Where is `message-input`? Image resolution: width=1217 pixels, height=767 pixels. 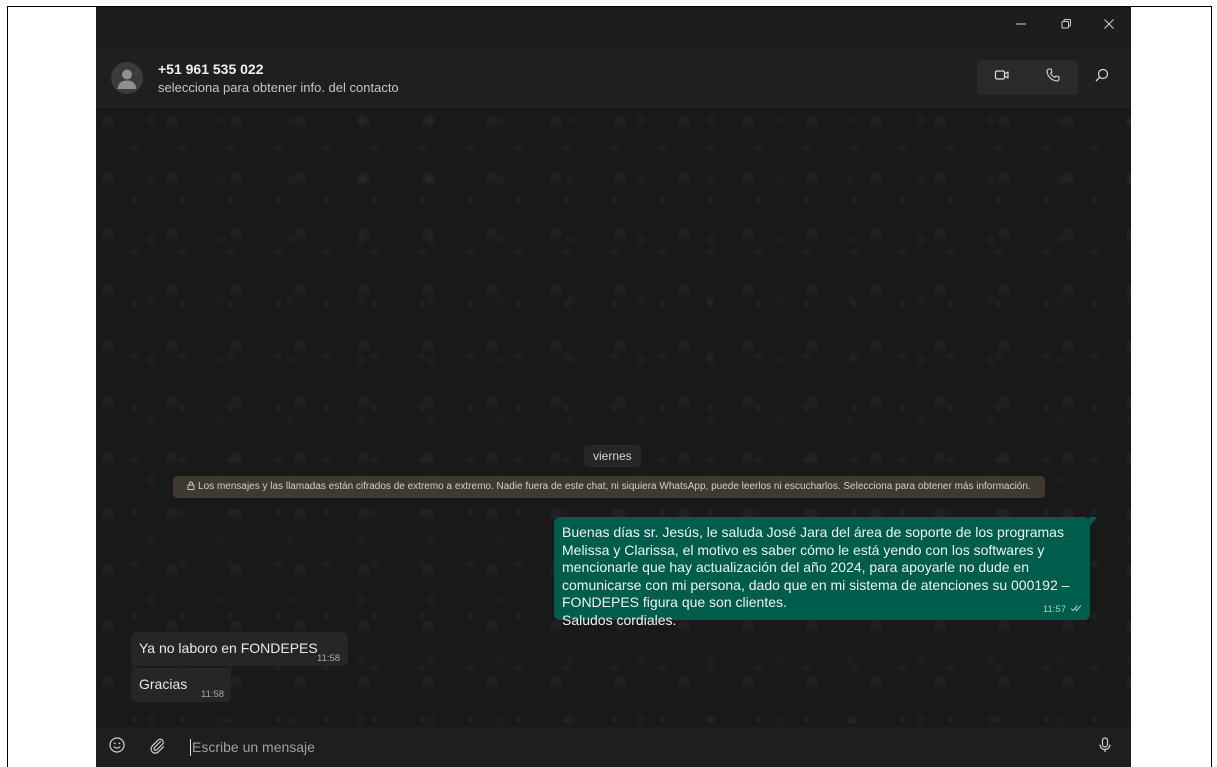
message-input is located at coordinates (632, 747).